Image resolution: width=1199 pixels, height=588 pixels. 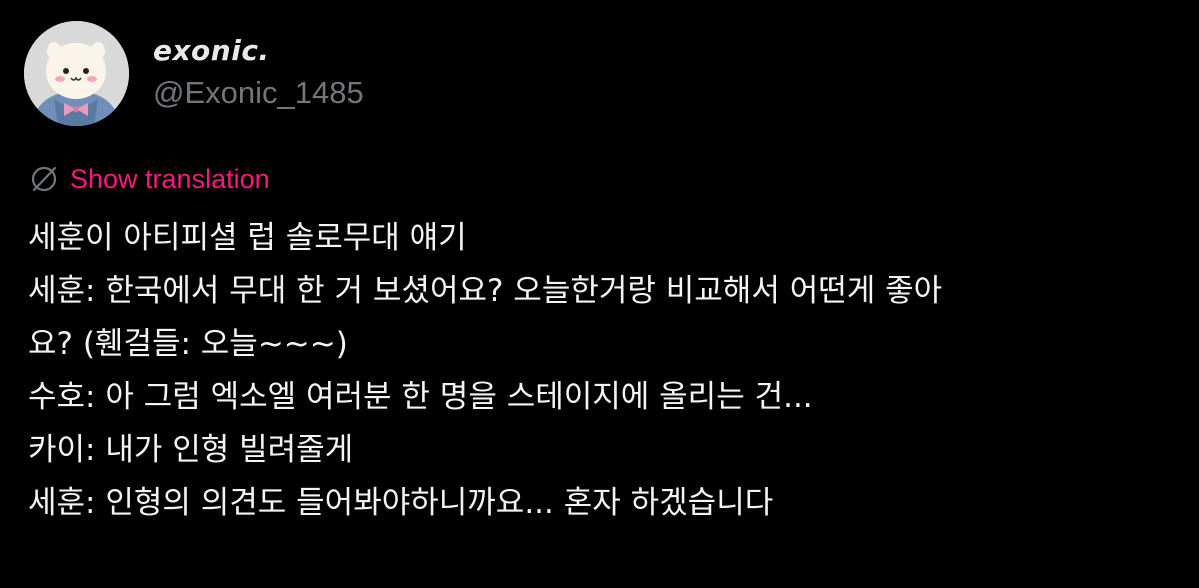 I want to click on avatar, so click(x=76, y=73).